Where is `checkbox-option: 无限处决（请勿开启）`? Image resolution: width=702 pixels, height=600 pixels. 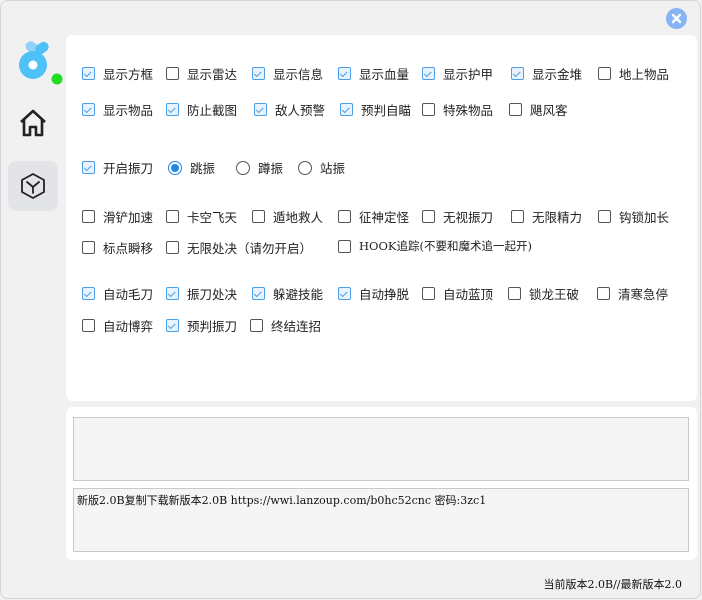 checkbox-option: 无限处决（请勿开启） is located at coordinates (239, 247).